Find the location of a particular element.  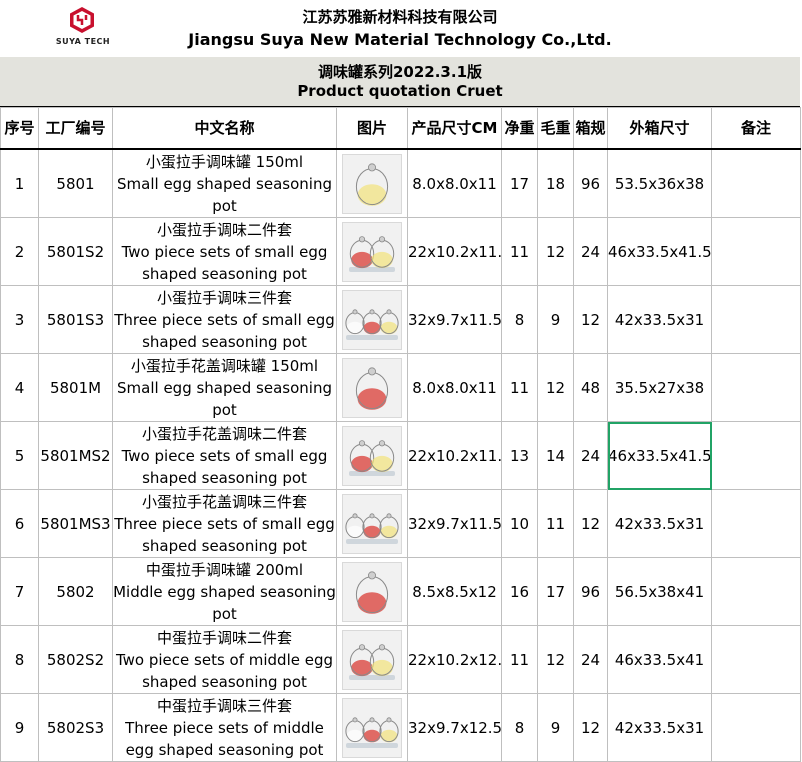

outer-carton-size-cell: 53.5x36x38 is located at coordinates (659, 183).